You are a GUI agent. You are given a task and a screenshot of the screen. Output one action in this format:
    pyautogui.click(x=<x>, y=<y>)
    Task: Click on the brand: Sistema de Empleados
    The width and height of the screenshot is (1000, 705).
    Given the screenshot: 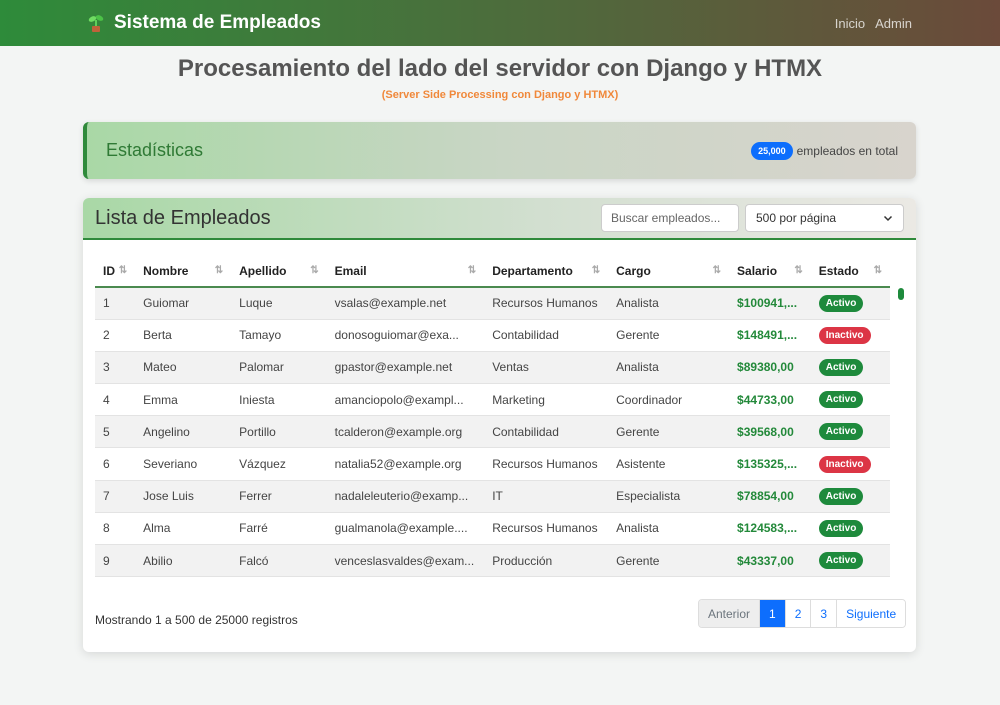 What is the action you would take?
    pyautogui.click(x=203, y=23)
    